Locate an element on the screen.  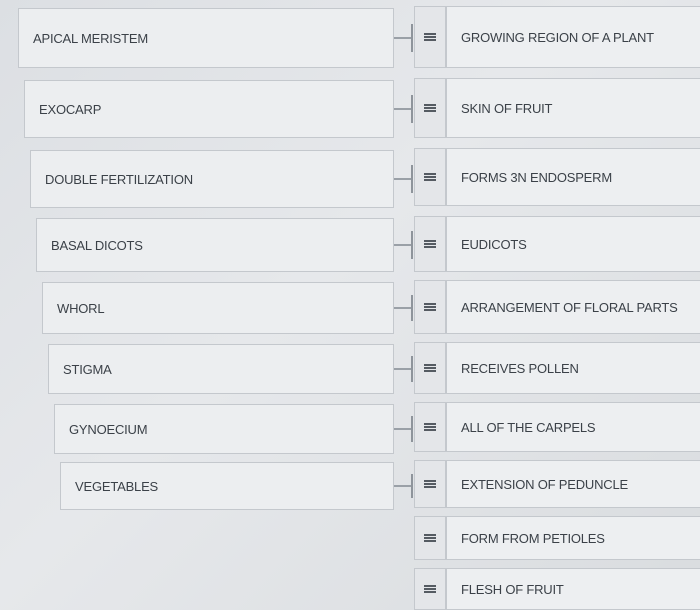
answer-tile: RECEIVES POLLEN is located at coordinates (573, 368).